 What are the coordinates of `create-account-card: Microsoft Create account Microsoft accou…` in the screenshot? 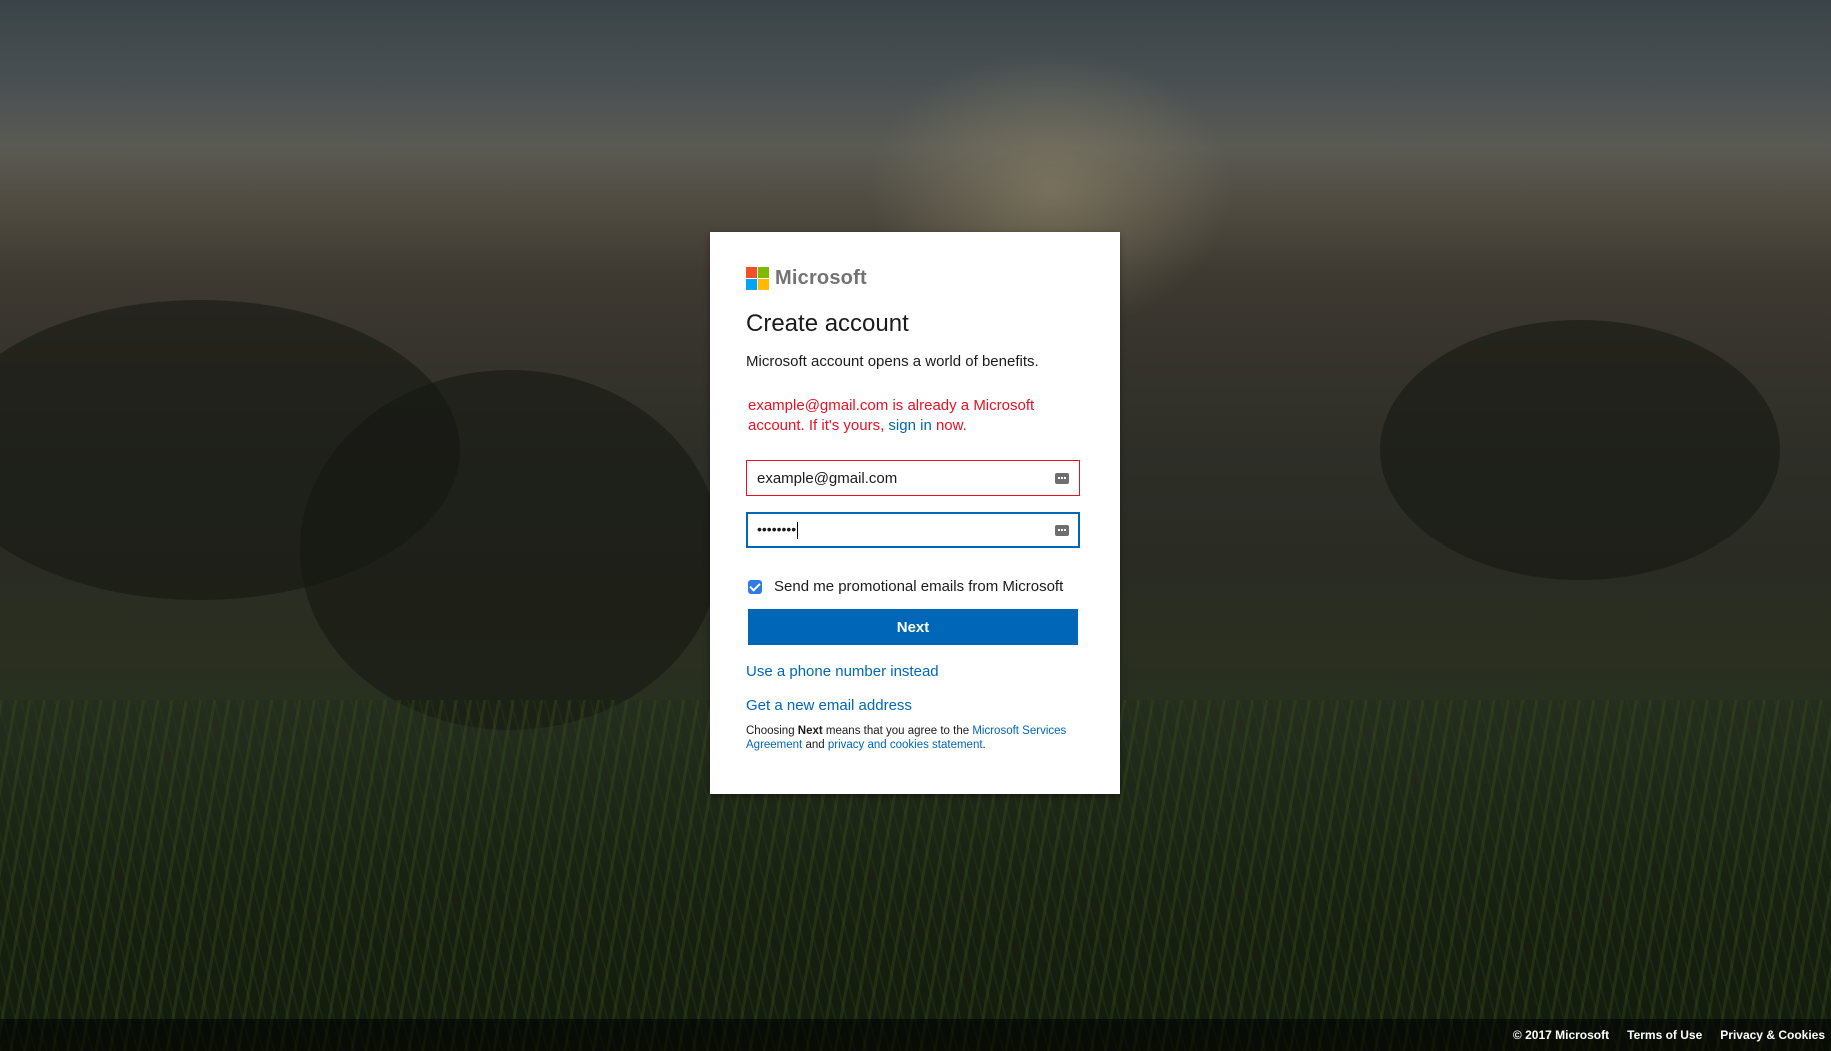 It's located at (915, 513).